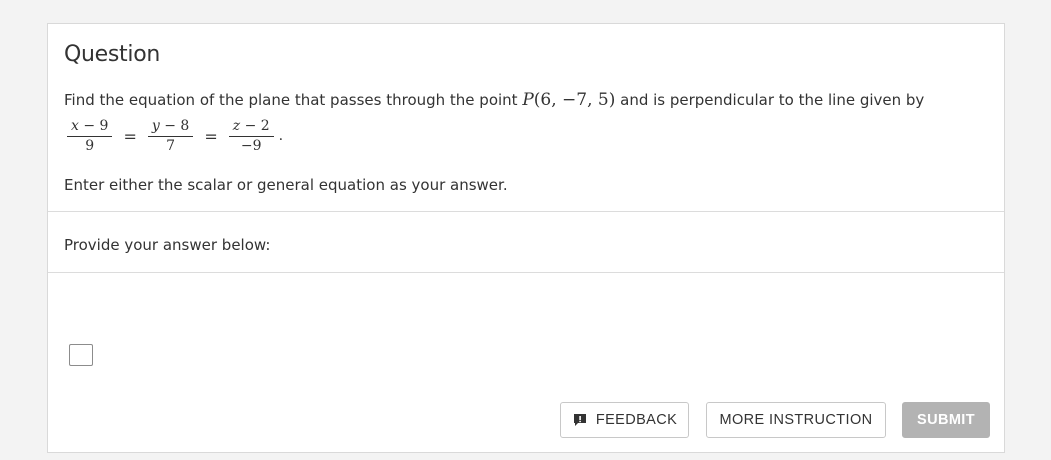 This screenshot has width=1051, height=460. Describe the element at coordinates (211, 136) in the screenshot. I see `equals-sign-2: =` at that location.